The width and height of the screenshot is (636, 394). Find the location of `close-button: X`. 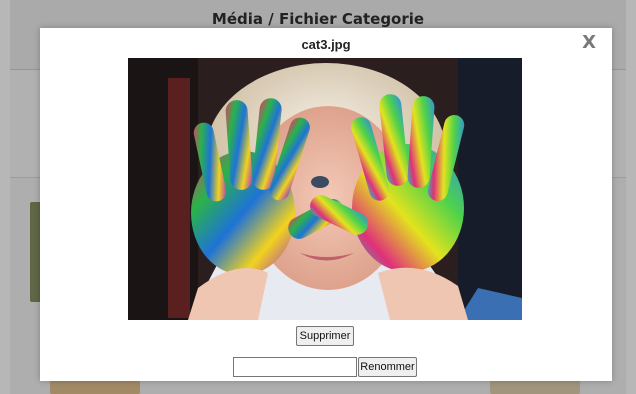

close-button: X is located at coordinates (589, 42).